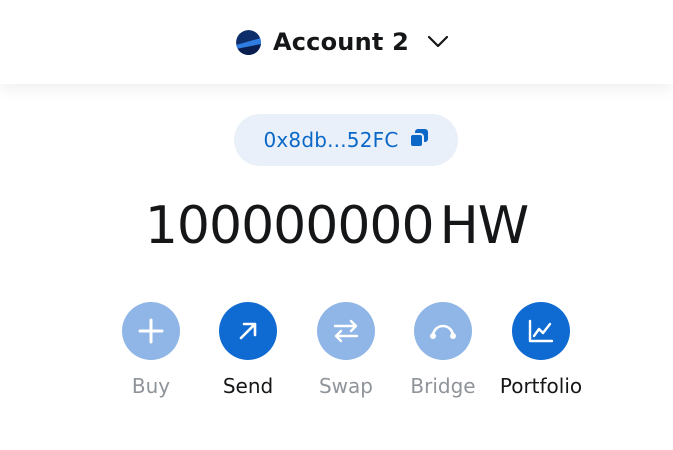  I want to click on balance-display: 100000000 HW, so click(336, 226).